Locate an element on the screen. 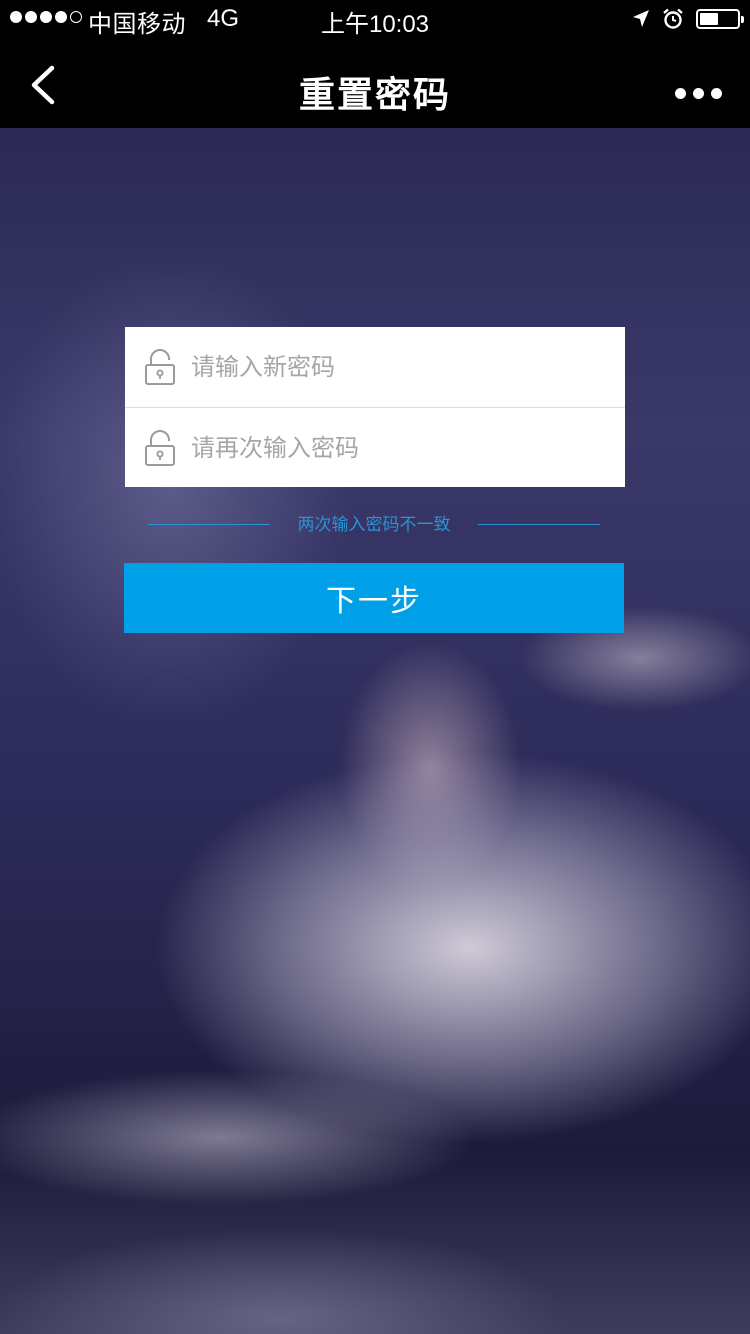  battery-level is located at coordinates (709, 19).